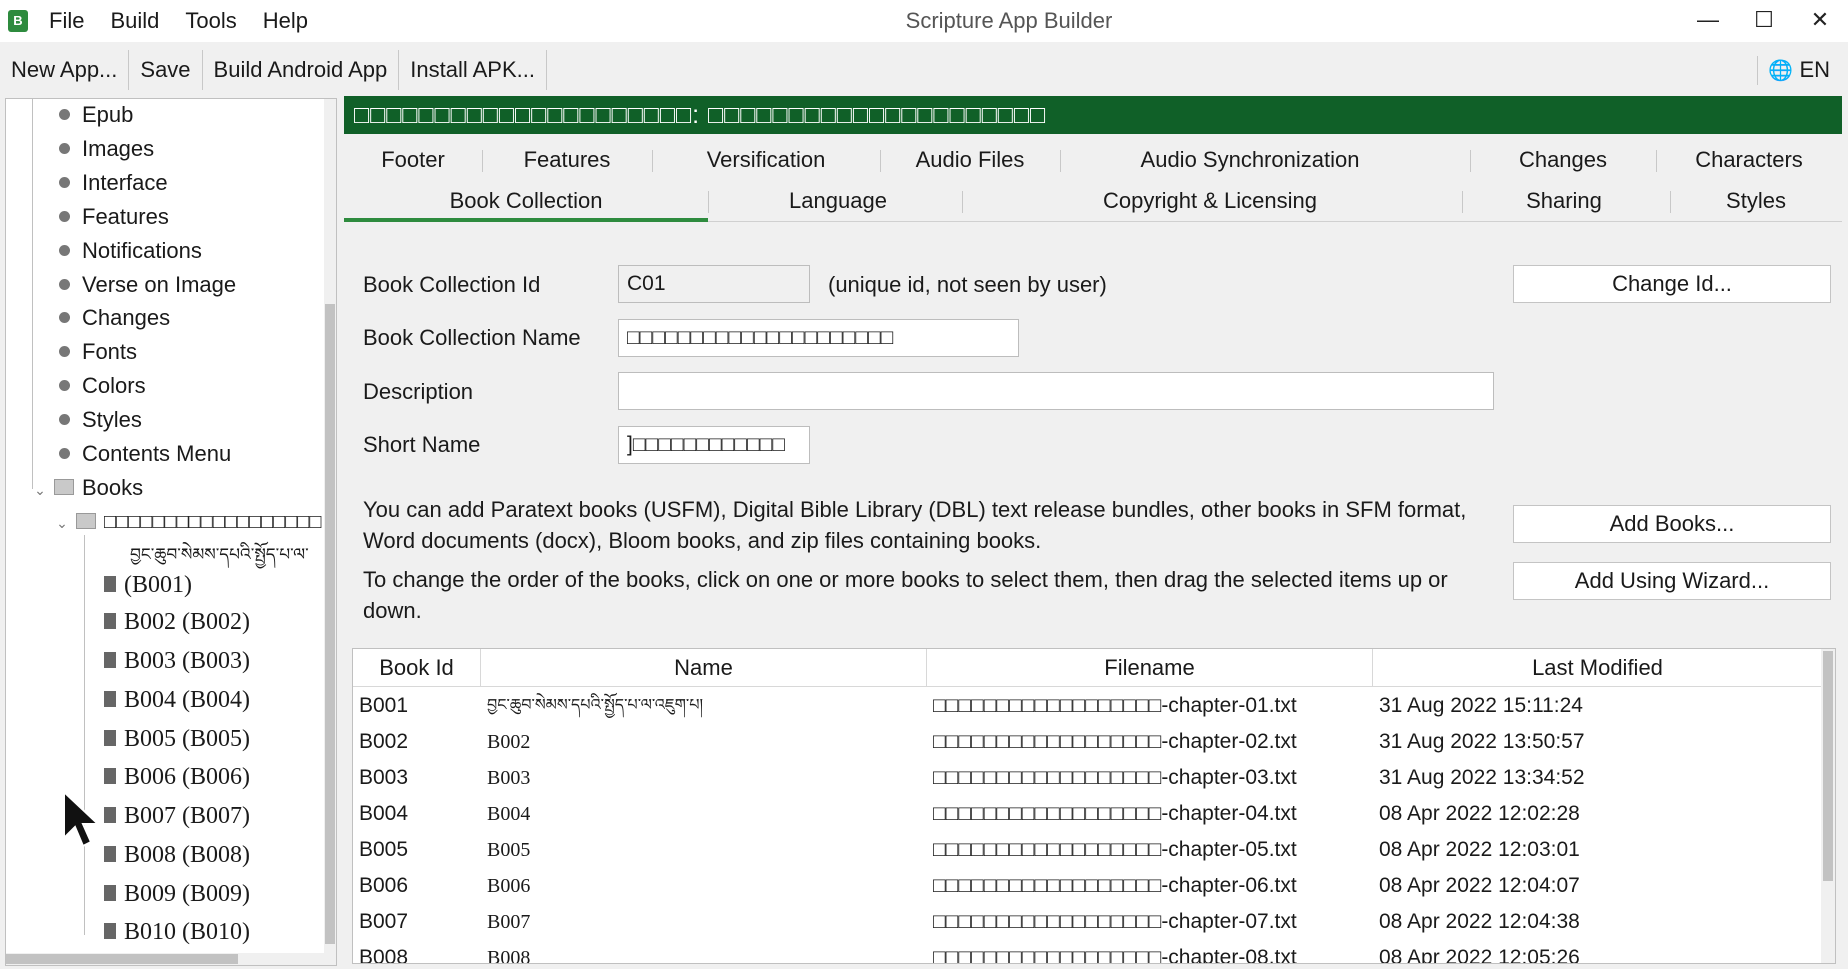  Describe the element at coordinates (1764, 21) in the screenshot. I see `maximize-icon: ☐` at that location.